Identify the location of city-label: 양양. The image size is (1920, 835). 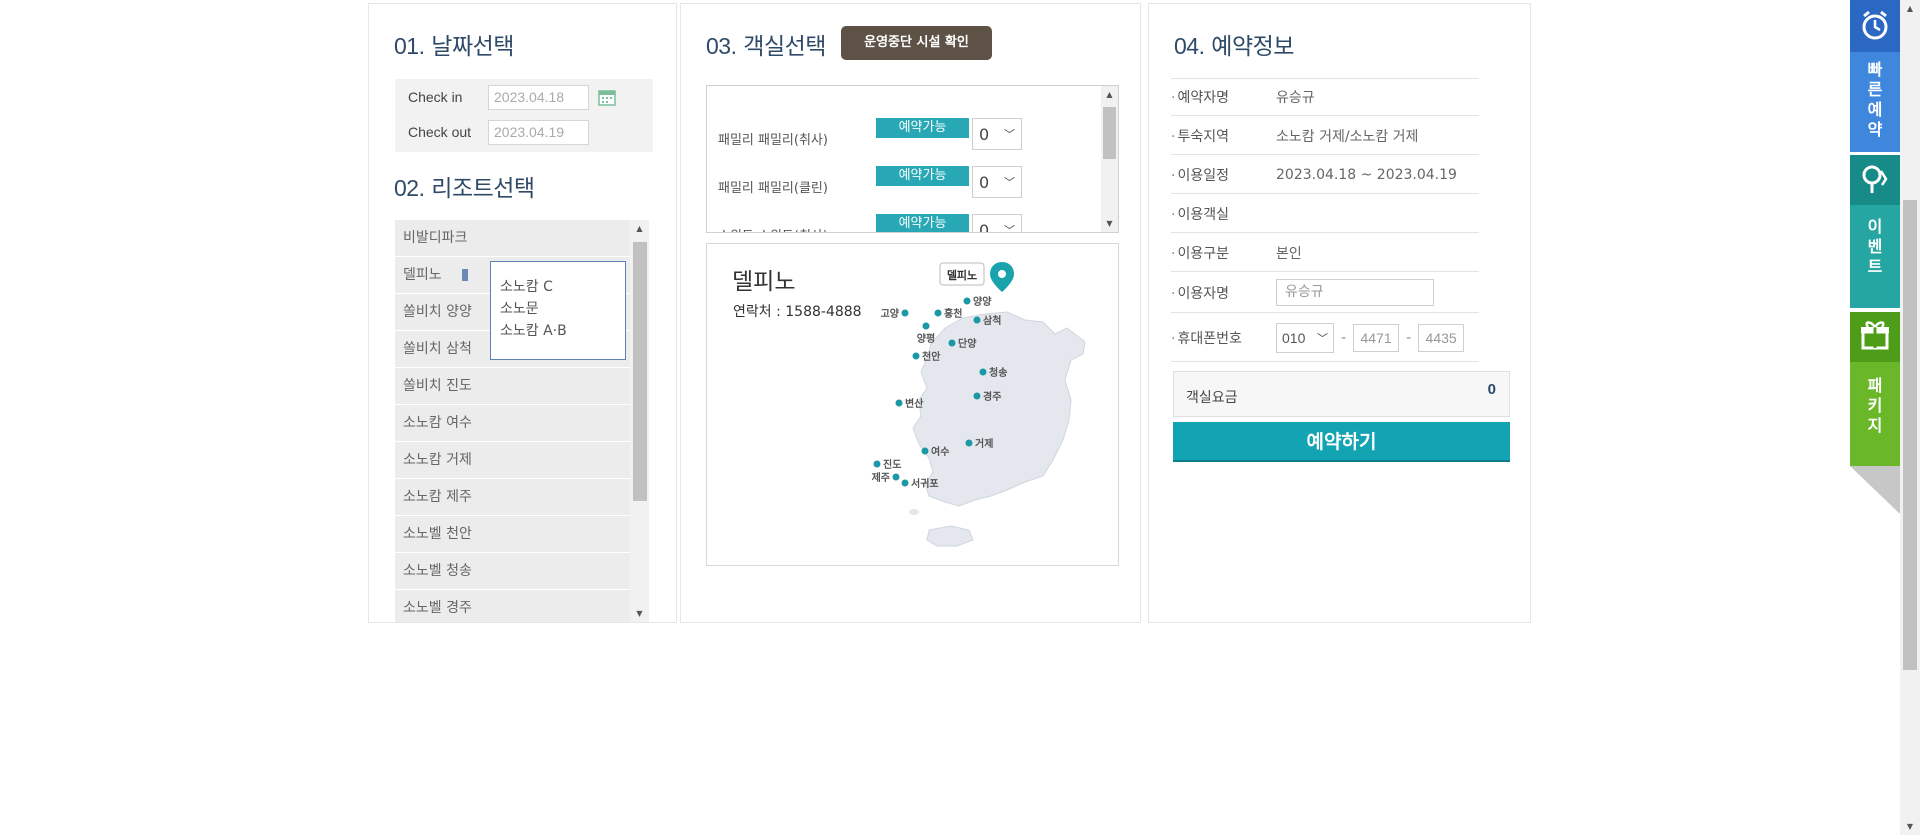
(982, 302).